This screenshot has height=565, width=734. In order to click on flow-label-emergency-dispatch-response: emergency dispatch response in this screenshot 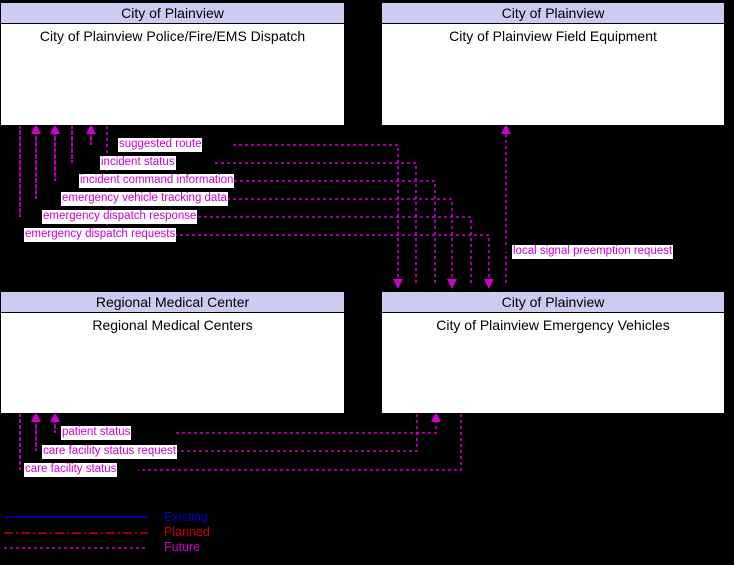, I will do `click(120, 217)`.